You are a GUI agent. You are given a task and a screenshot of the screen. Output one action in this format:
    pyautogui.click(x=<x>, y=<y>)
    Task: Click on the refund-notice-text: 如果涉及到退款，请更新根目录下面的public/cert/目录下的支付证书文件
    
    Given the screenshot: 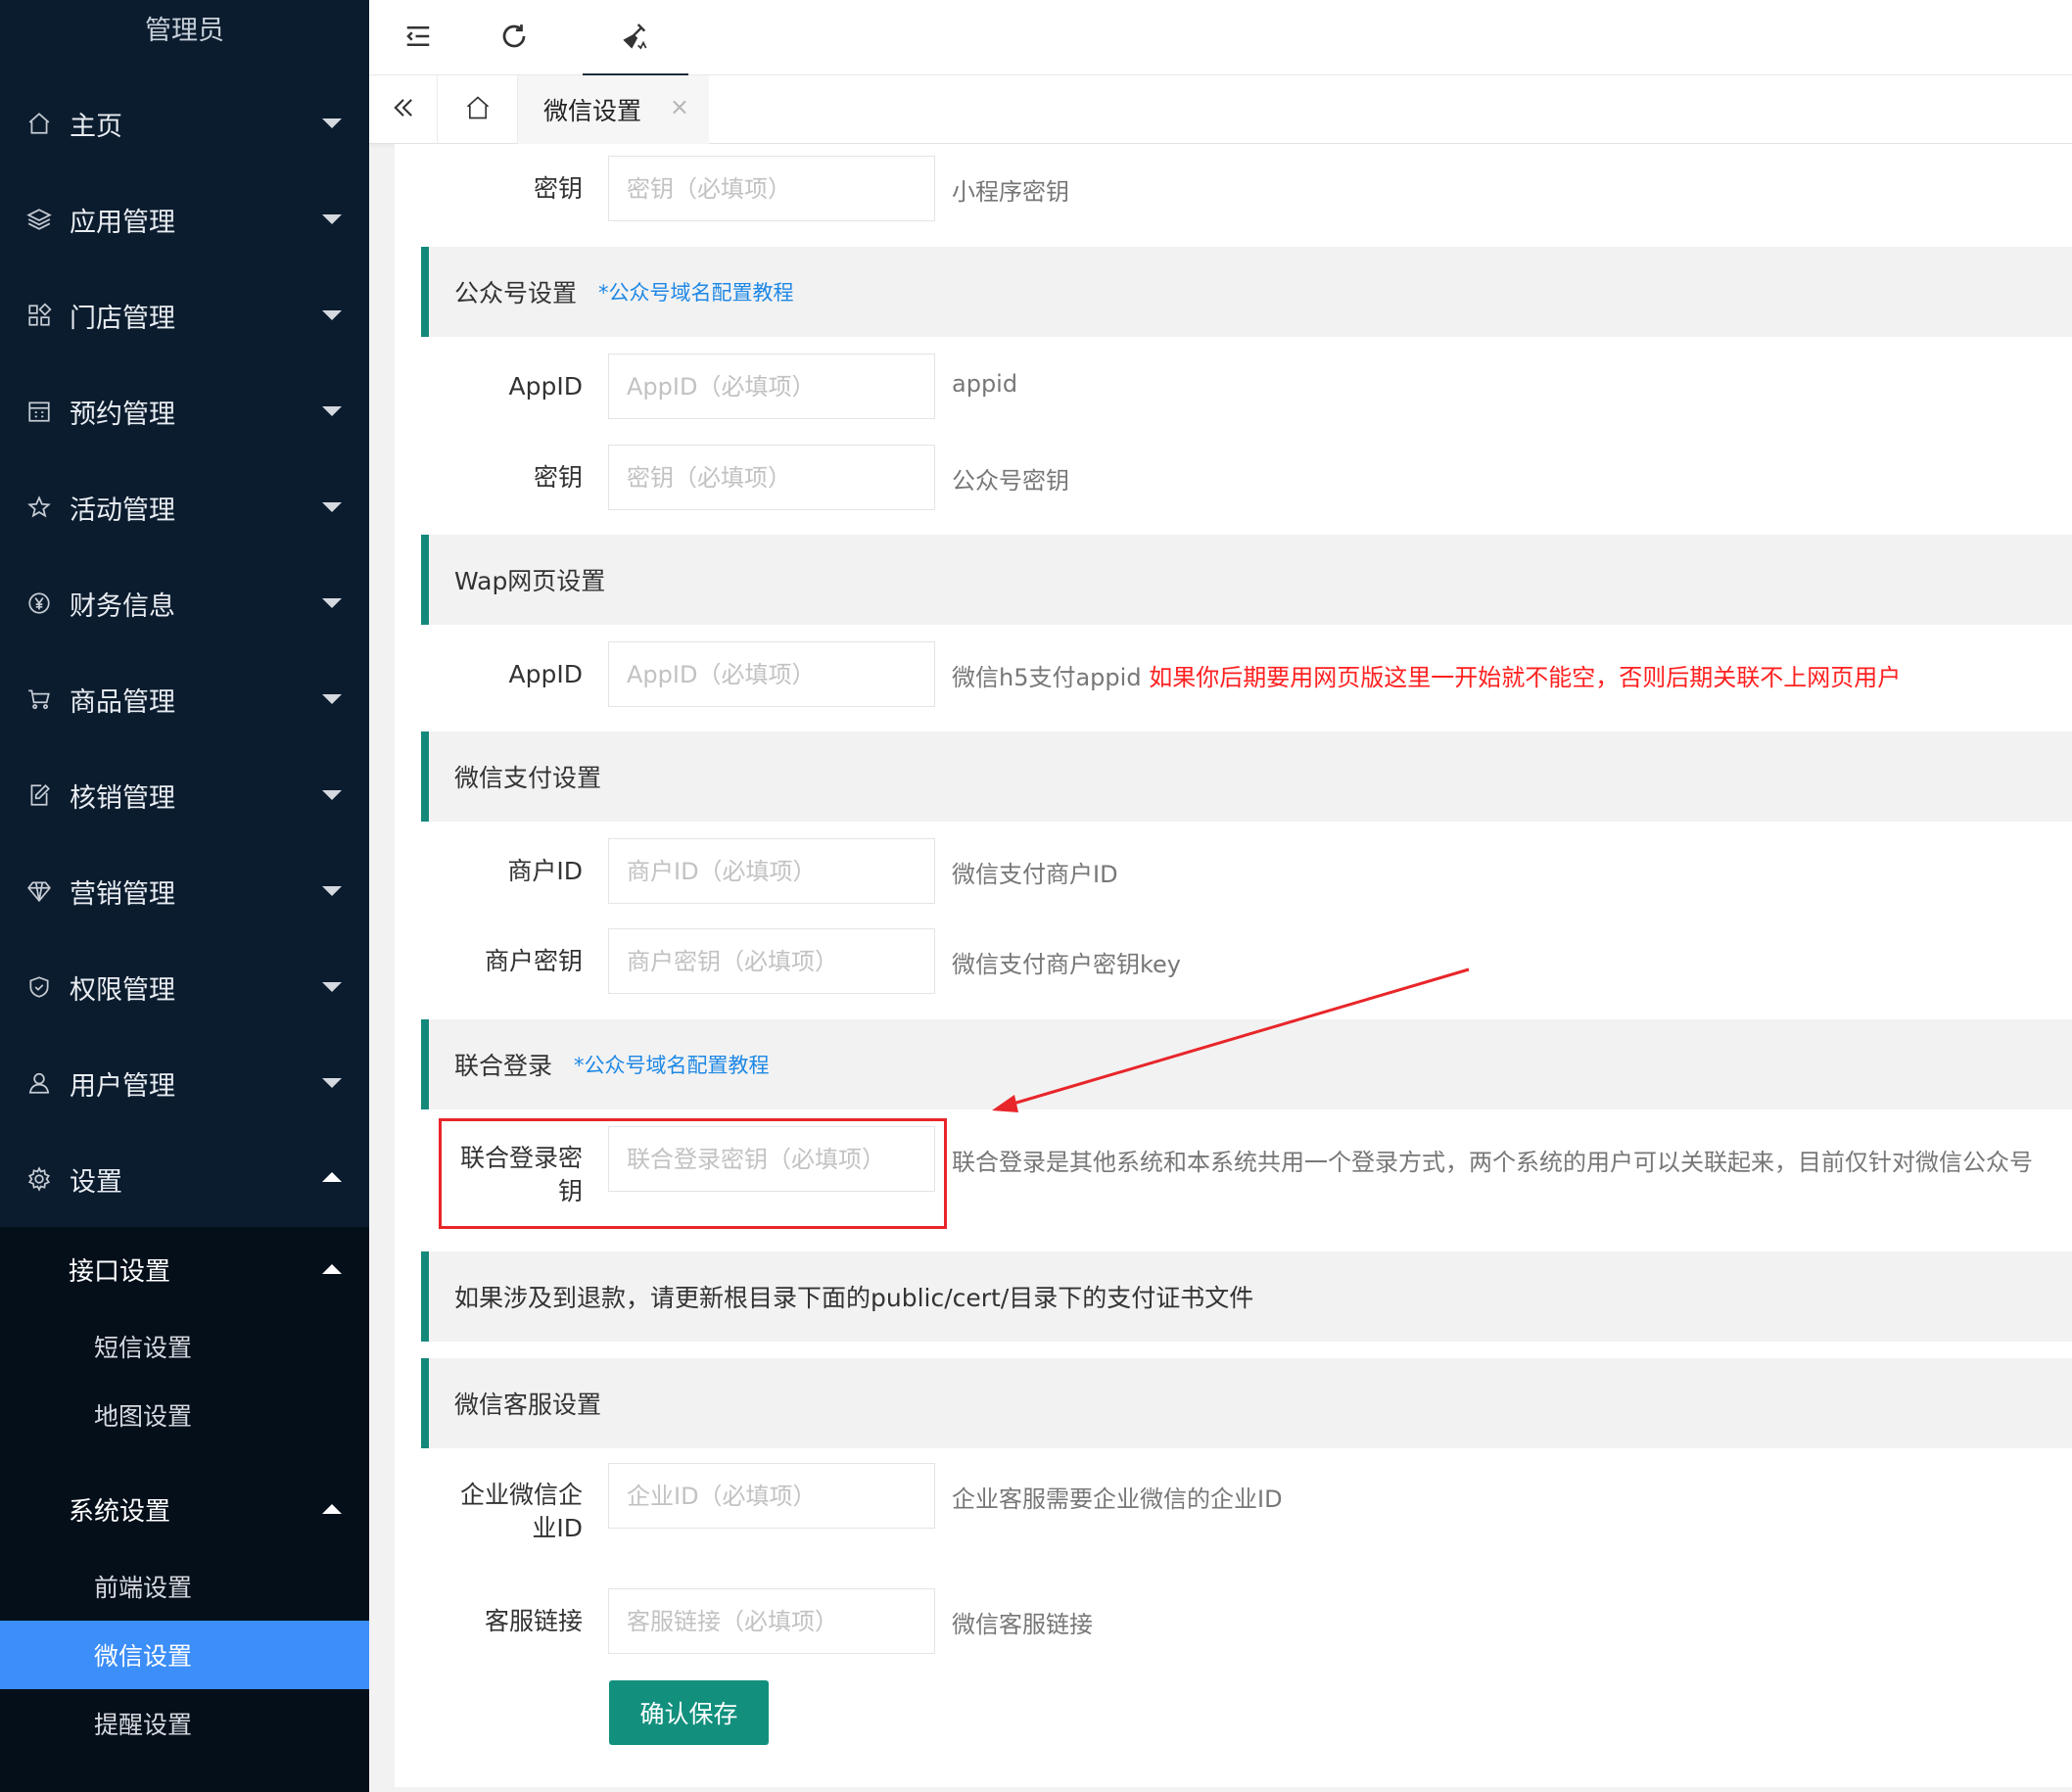 What is the action you would take?
    pyautogui.click(x=854, y=1298)
    